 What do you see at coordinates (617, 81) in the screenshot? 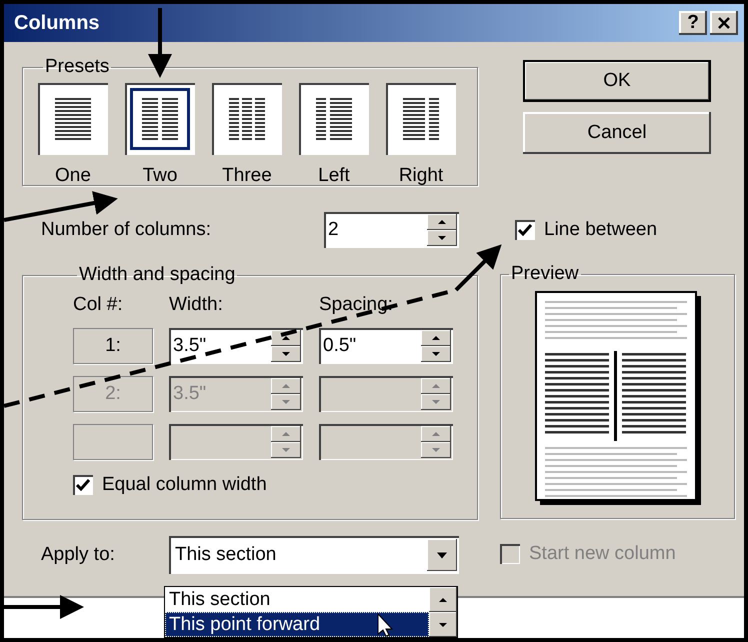
I see `dialog-button: OK` at bounding box center [617, 81].